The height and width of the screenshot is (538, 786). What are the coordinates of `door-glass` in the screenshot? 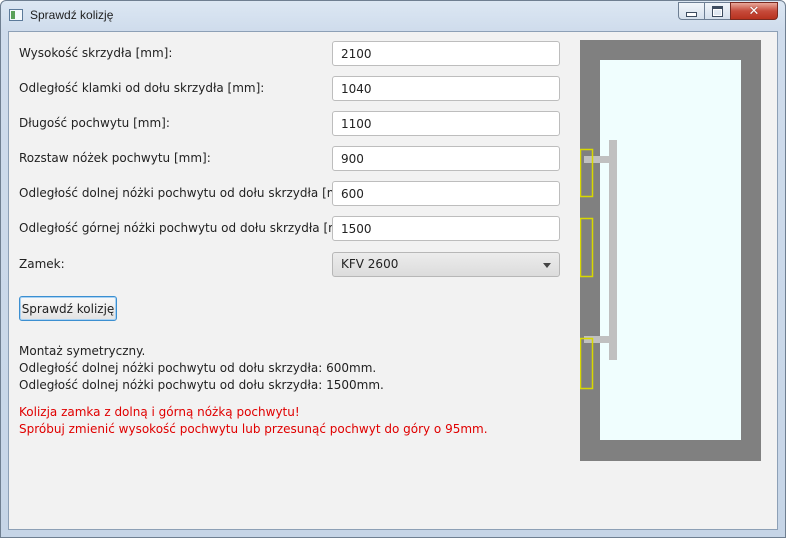 It's located at (670, 250).